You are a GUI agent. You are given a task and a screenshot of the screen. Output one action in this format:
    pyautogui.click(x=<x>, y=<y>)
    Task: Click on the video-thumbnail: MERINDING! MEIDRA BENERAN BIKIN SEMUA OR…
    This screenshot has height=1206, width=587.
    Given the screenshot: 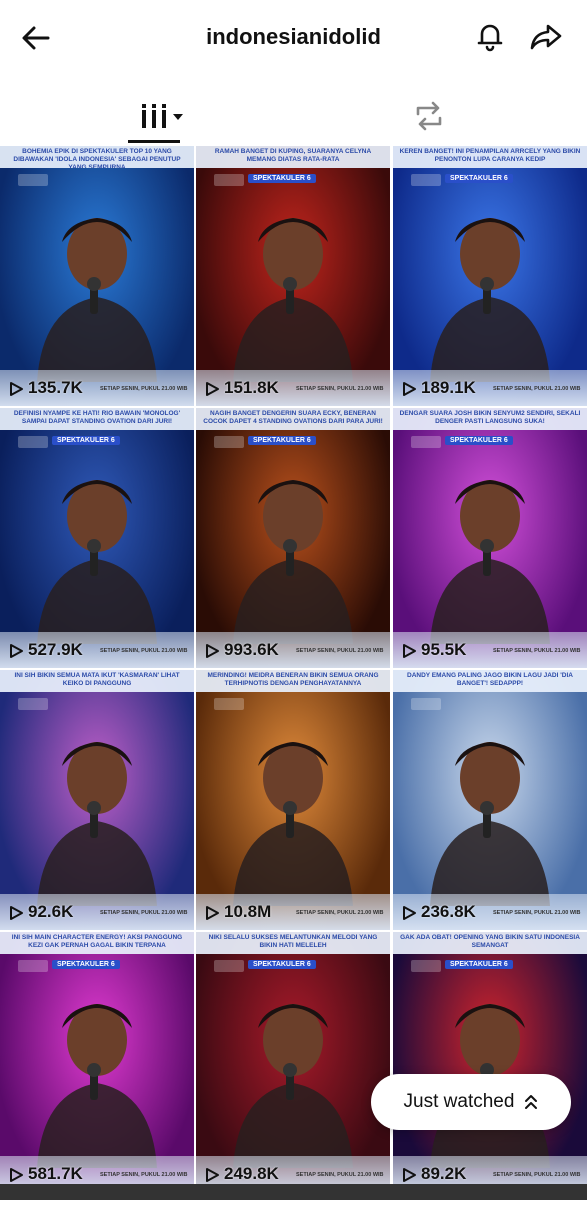 What is the action you would take?
    pyautogui.click(x=293, y=800)
    